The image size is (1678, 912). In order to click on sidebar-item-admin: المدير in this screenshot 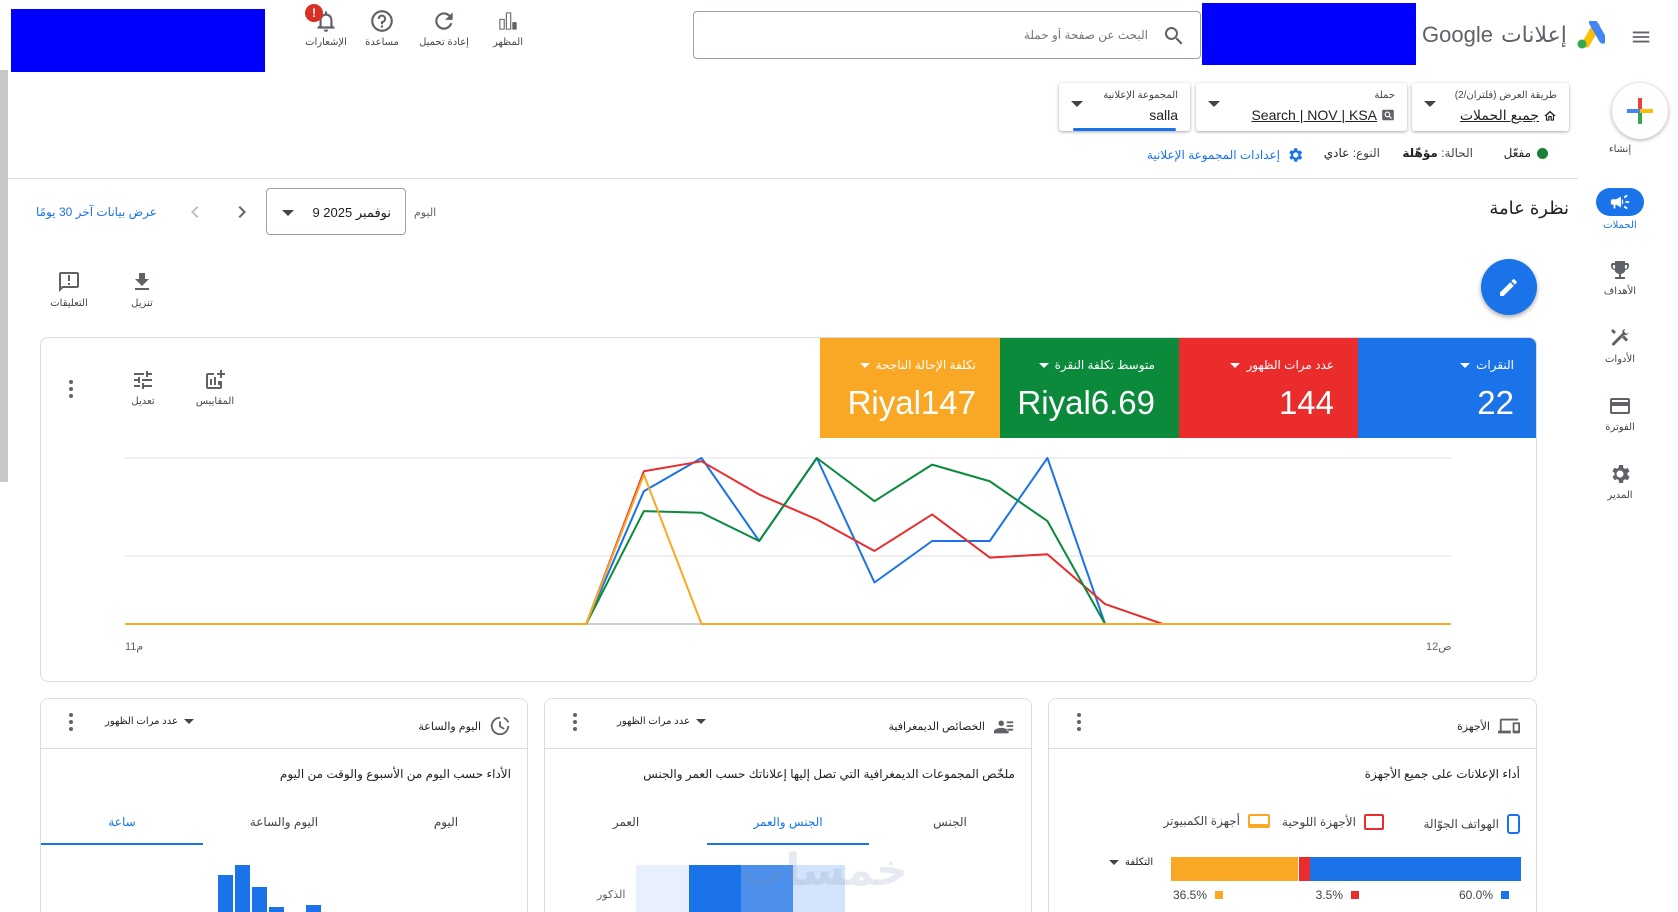, I will do `click(1620, 481)`.